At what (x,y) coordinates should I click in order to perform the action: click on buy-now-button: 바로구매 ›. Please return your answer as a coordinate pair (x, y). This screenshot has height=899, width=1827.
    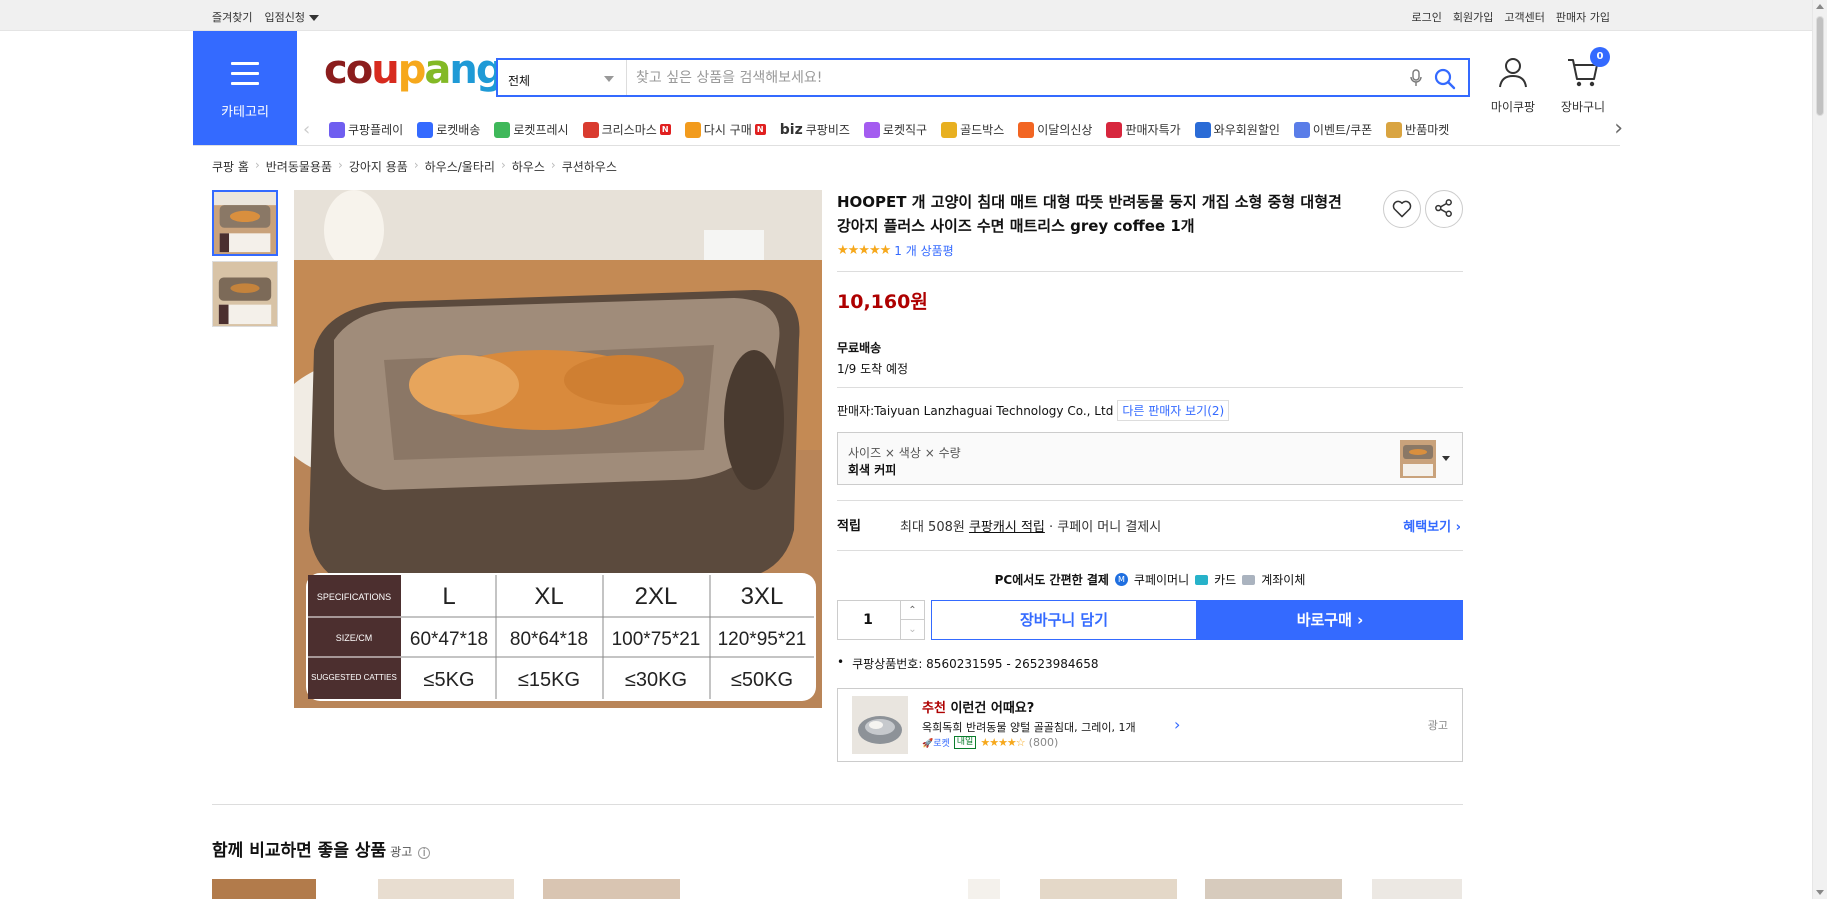
    Looking at the image, I should click on (1330, 620).